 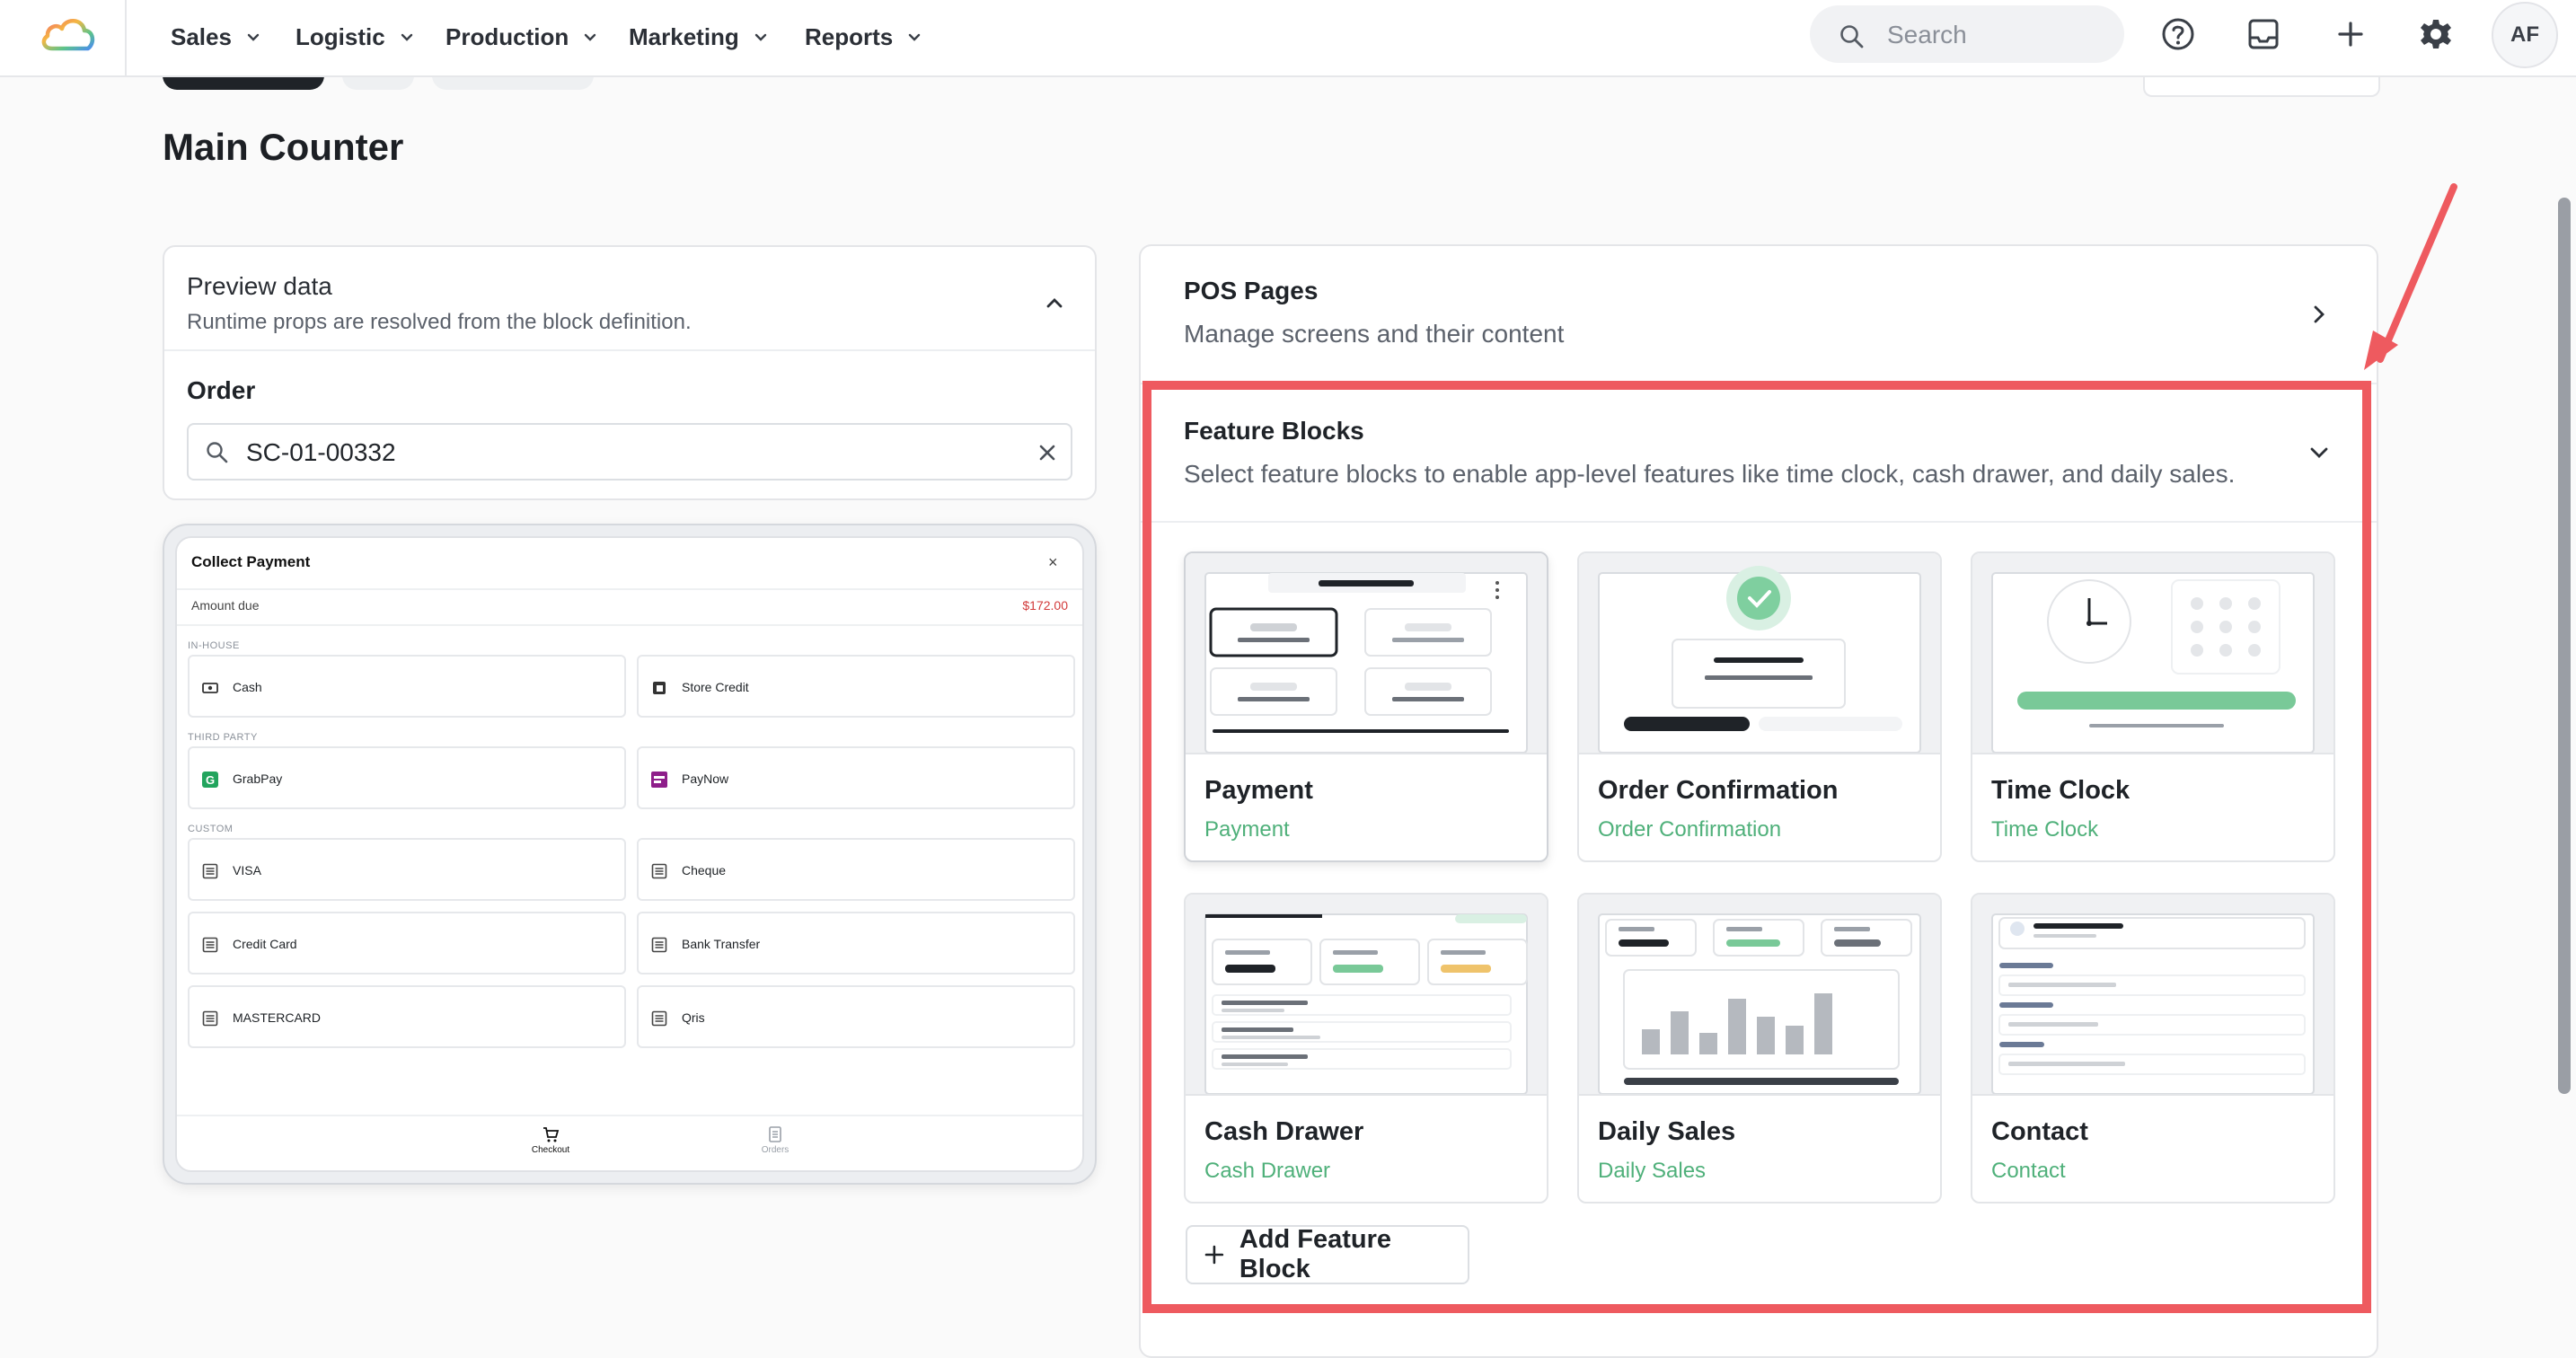 What do you see at coordinates (856, 943) in the screenshot?
I see `payment-method-bank-transfer: Bank Transfer` at bounding box center [856, 943].